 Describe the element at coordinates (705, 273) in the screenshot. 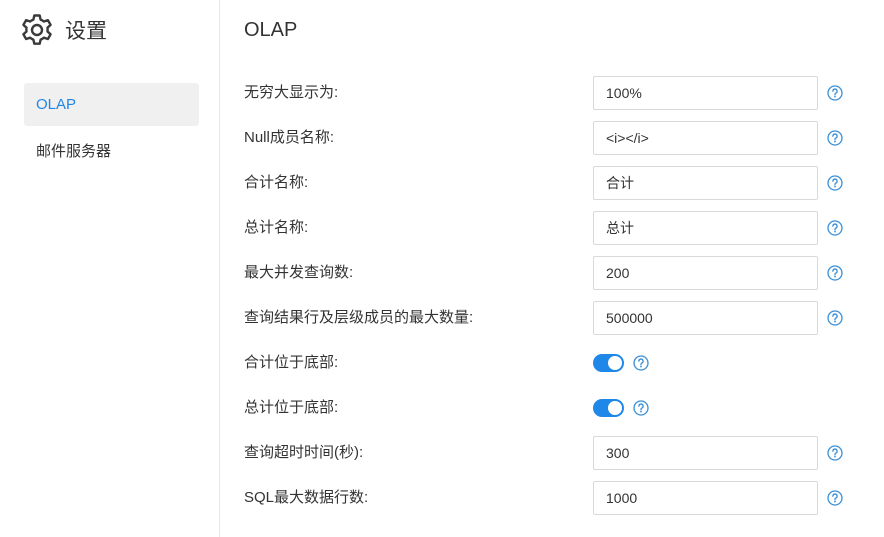

I see `max-concurrent-queries-input` at that location.